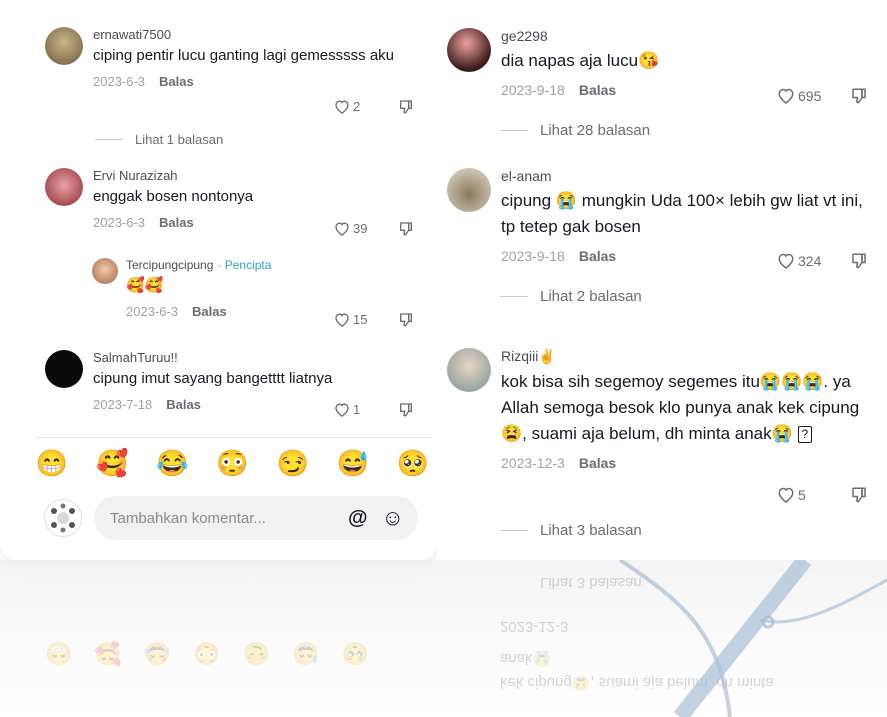  What do you see at coordinates (357, 106) in the screenshot?
I see `like-count: 2` at bounding box center [357, 106].